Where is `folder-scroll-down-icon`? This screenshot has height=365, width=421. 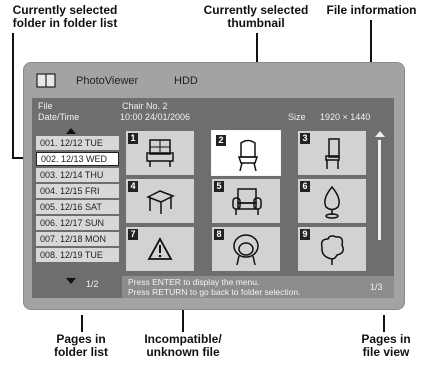 folder-scroll-down-icon is located at coordinates (71, 281).